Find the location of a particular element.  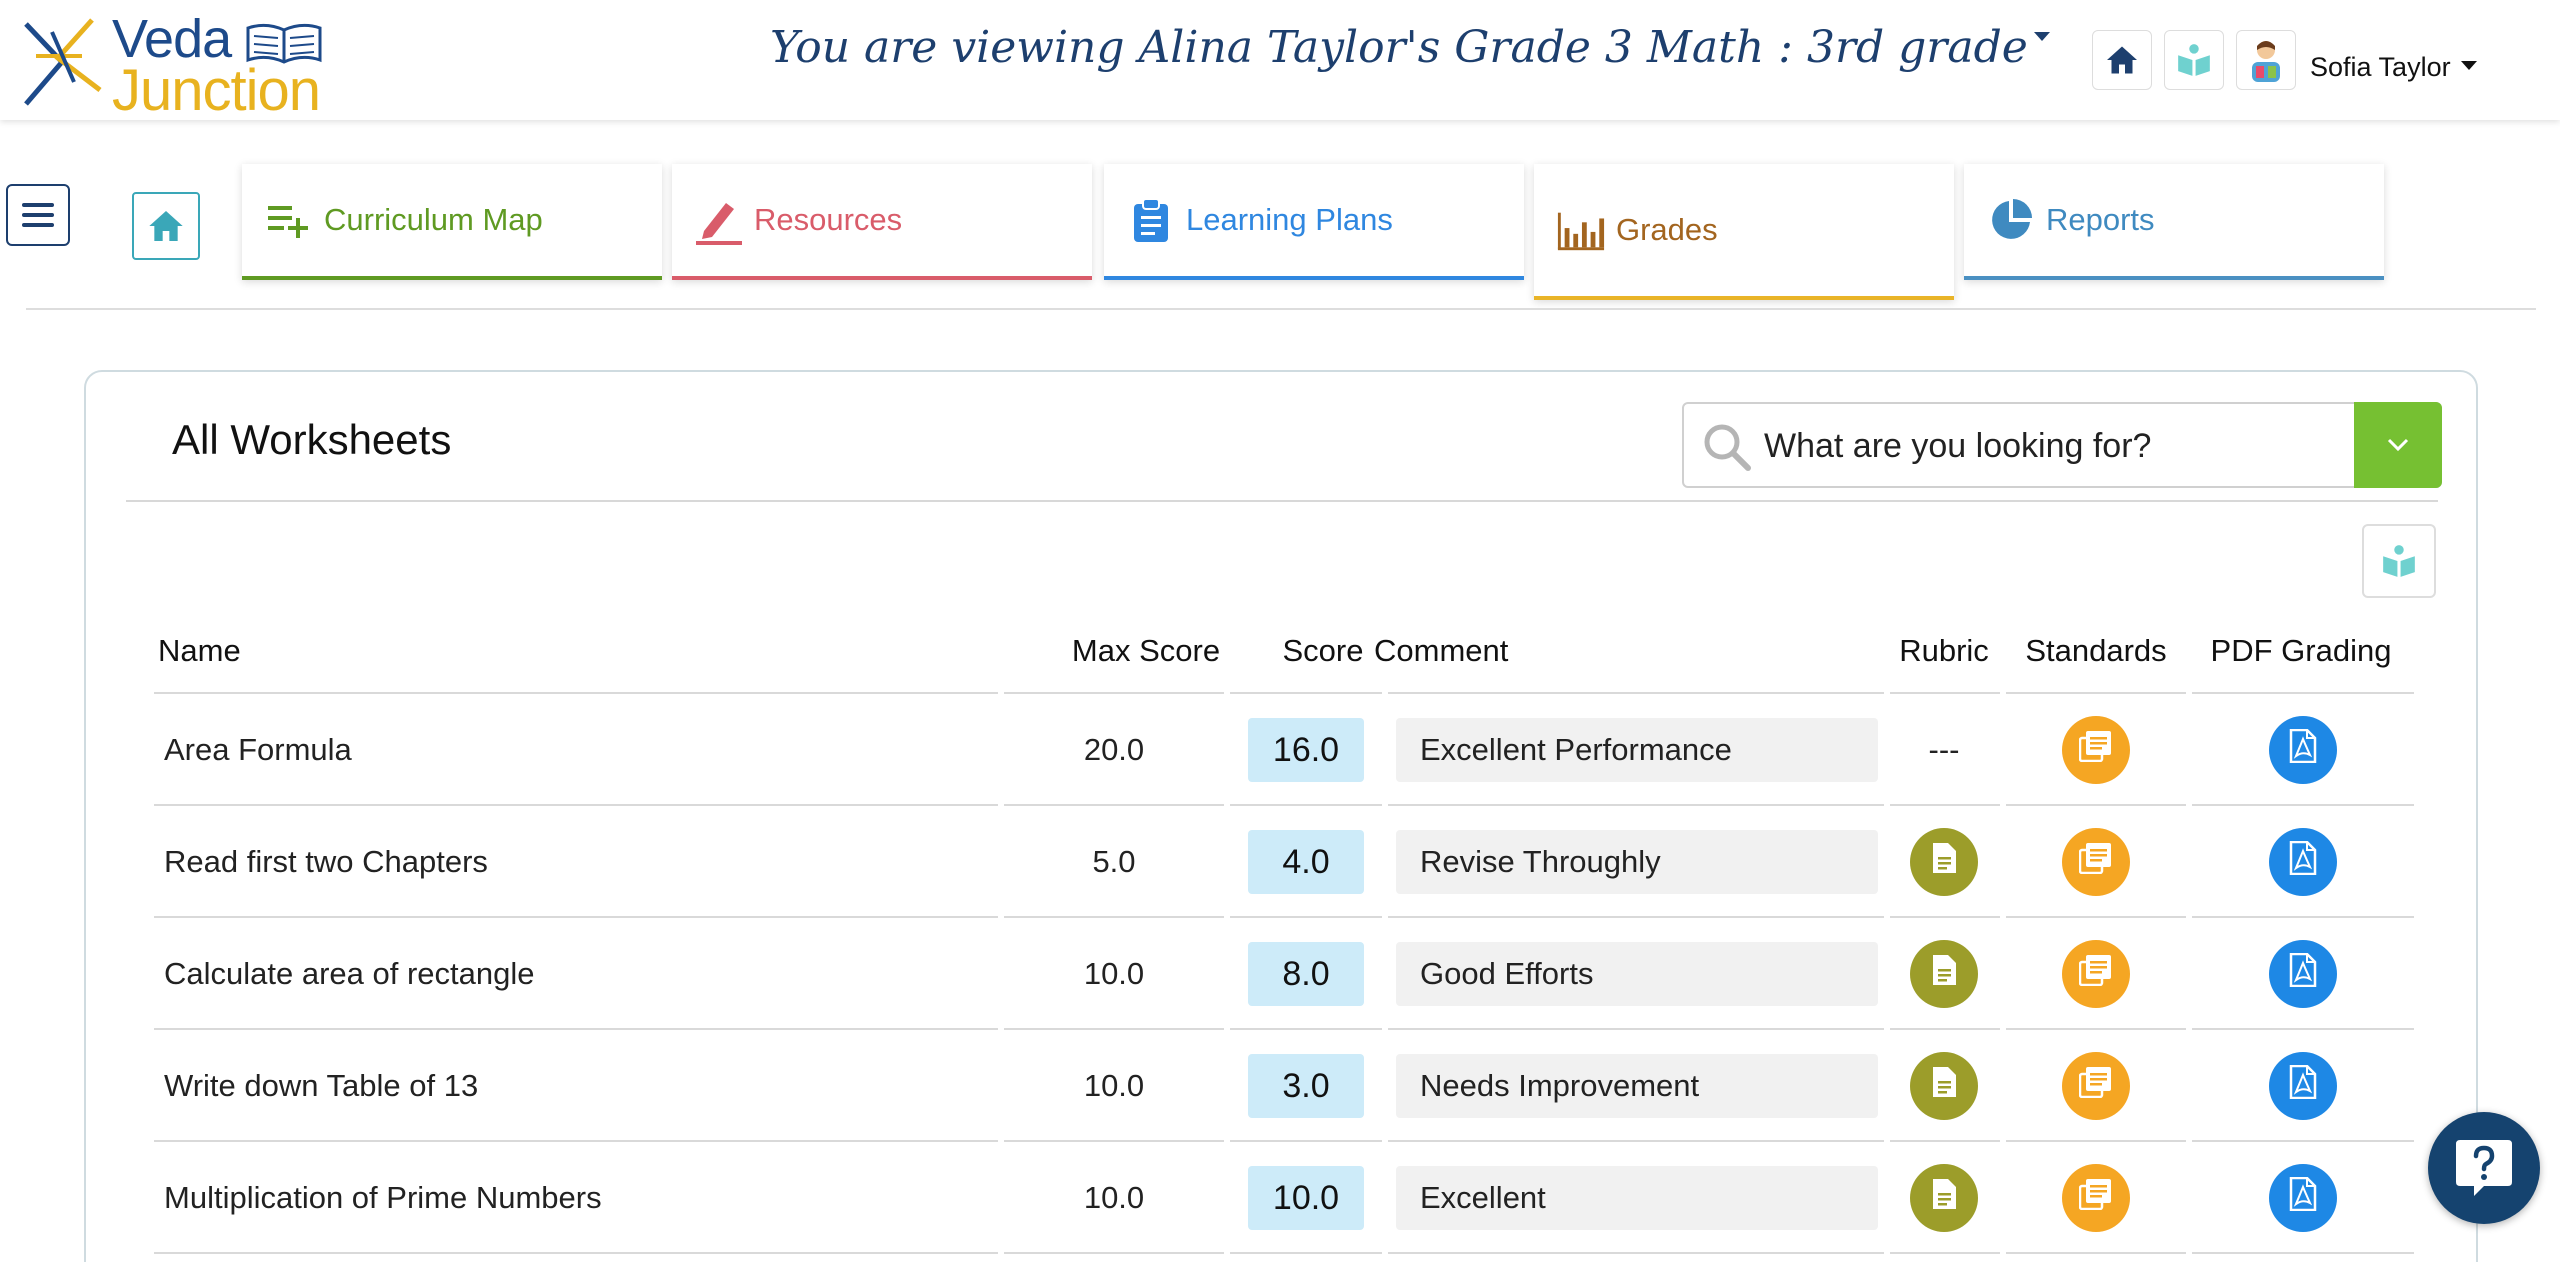

comment-cell: Revise Throughly is located at coordinates (1637, 862).